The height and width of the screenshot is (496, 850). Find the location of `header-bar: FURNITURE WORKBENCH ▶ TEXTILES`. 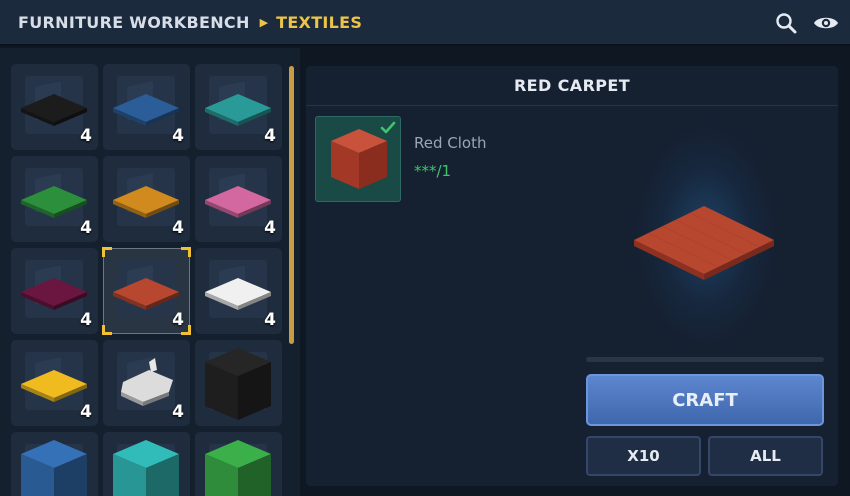

header-bar: FURNITURE WORKBENCH ▶ TEXTILES is located at coordinates (425, 23).